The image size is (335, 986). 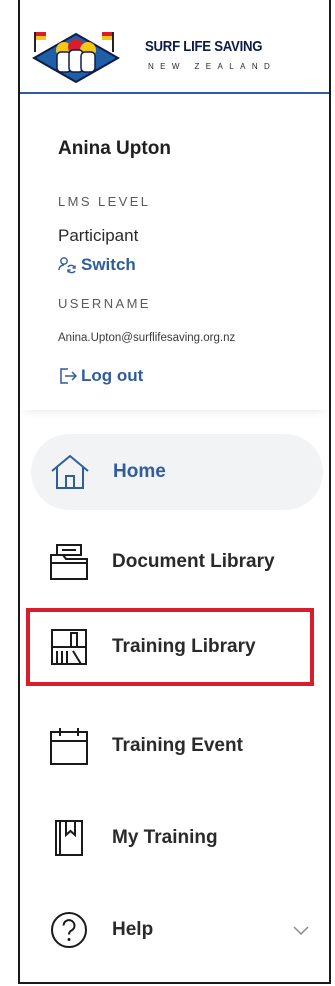 What do you see at coordinates (165, 837) in the screenshot?
I see `nav-label-my-training: My Training` at bounding box center [165, 837].